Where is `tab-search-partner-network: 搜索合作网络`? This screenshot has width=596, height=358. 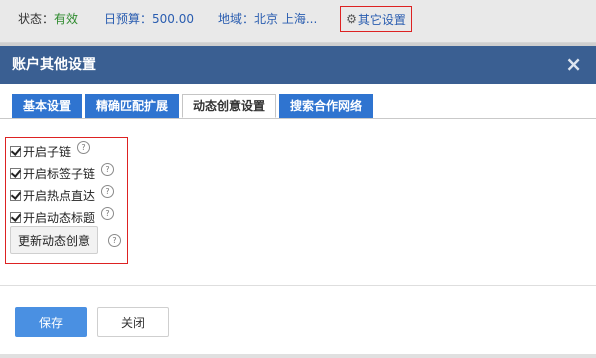 tab-search-partner-network: 搜索合作网络 is located at coordinates (326, 106).